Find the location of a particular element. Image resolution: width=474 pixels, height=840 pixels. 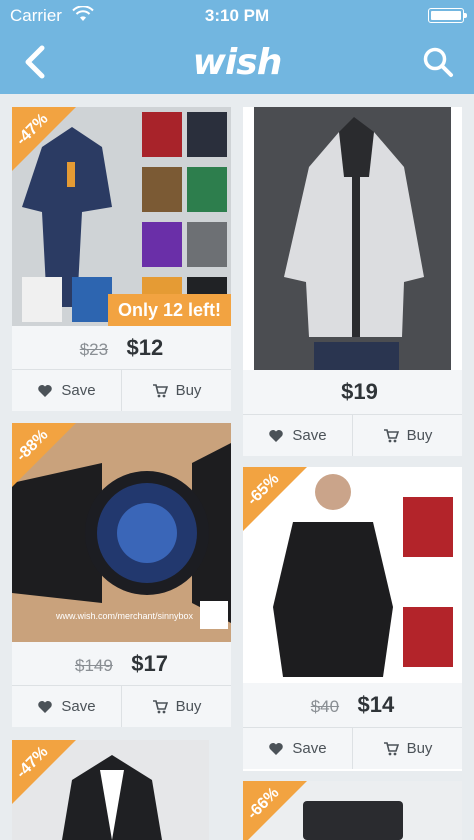

clock: 3:10 PM is located at coordinates (237, 15).